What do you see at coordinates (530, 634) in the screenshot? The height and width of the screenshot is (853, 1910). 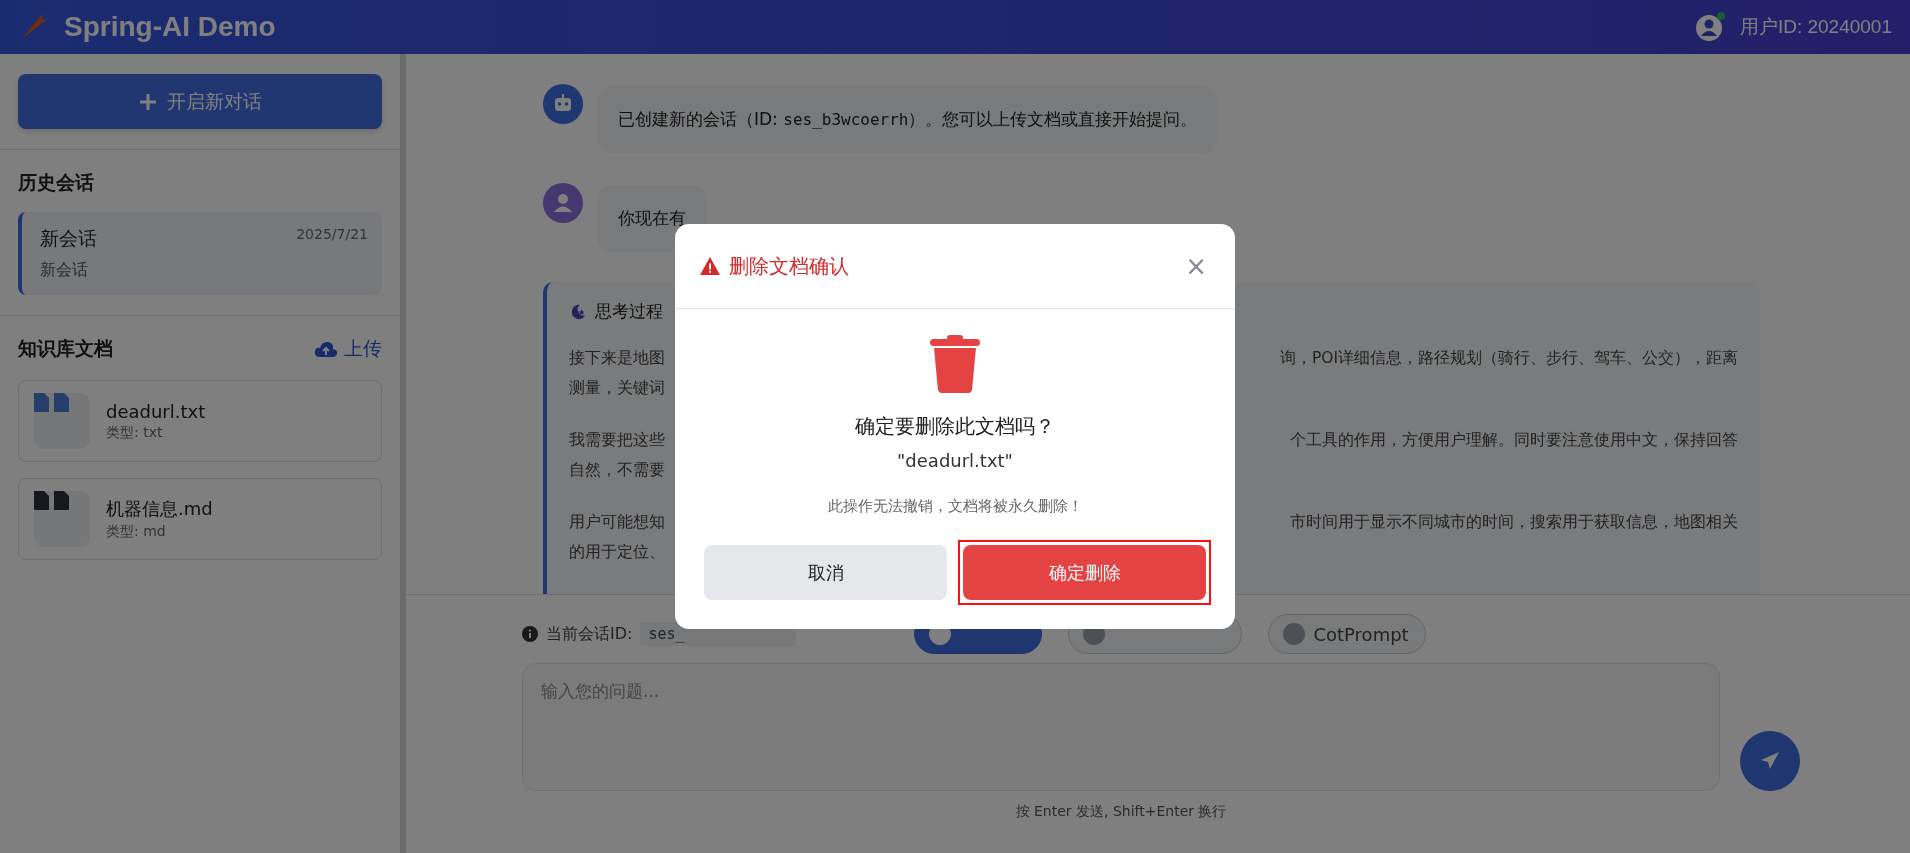 I see `info-icon` at bounding box center [530, 634].